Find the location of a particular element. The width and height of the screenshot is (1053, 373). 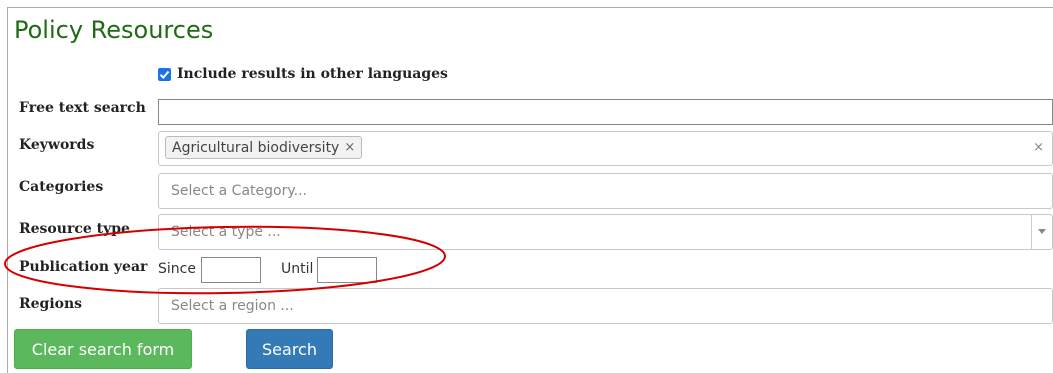

regions-label: Regions is located at coordinates (51, 304).